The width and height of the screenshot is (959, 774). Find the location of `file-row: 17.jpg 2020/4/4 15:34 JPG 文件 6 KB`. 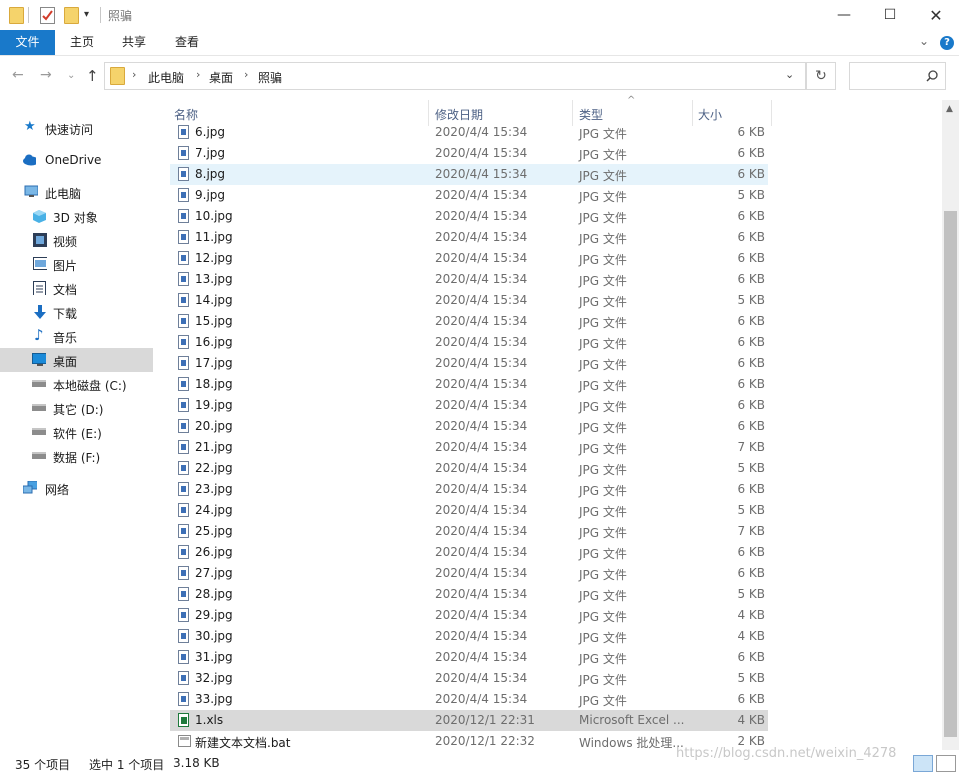

file-row: 17.jpg 2020/4/4 15:34 JPG 文件 6 KB is located at coordinates (469, 363).